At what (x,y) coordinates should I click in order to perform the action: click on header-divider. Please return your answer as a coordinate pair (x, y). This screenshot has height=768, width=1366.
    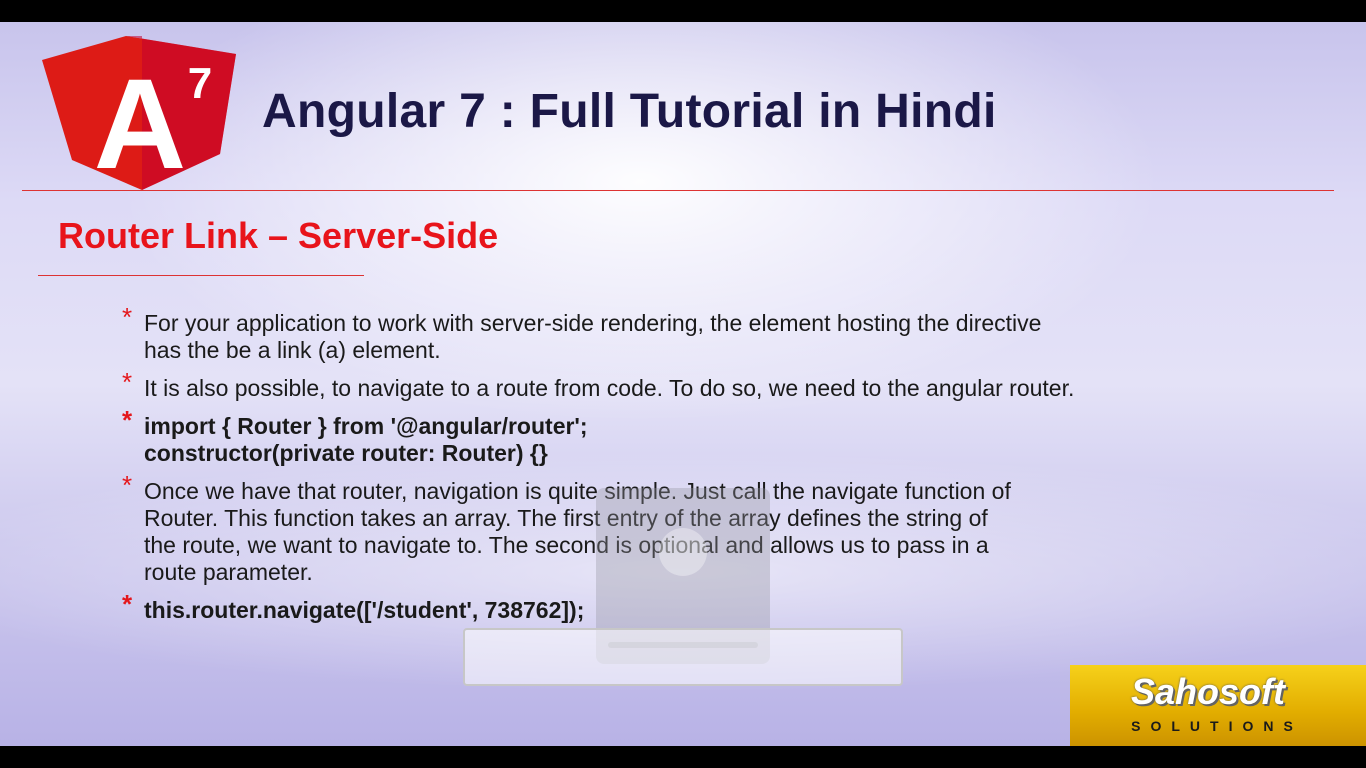
    Looking at the image, I should click on (678, 190).